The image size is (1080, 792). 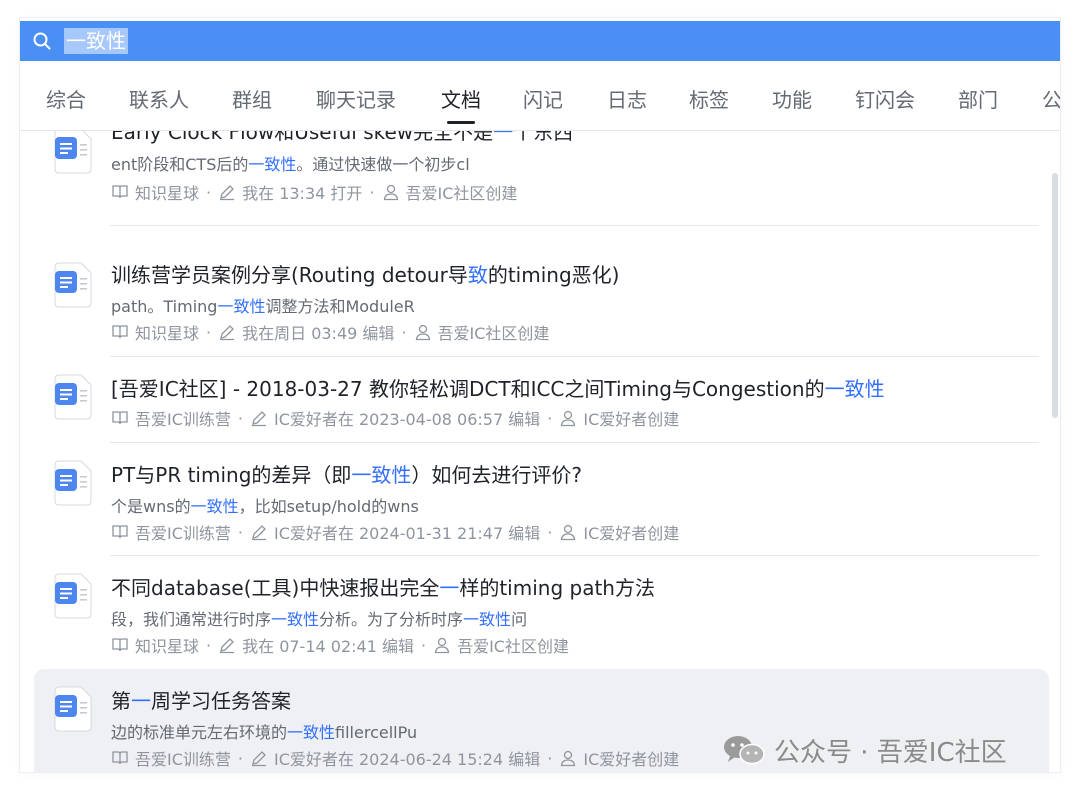 What do you see at coordinates (477, 275) in the screenshot?
I see `title-match: 致` at bounding box center [477, 275].